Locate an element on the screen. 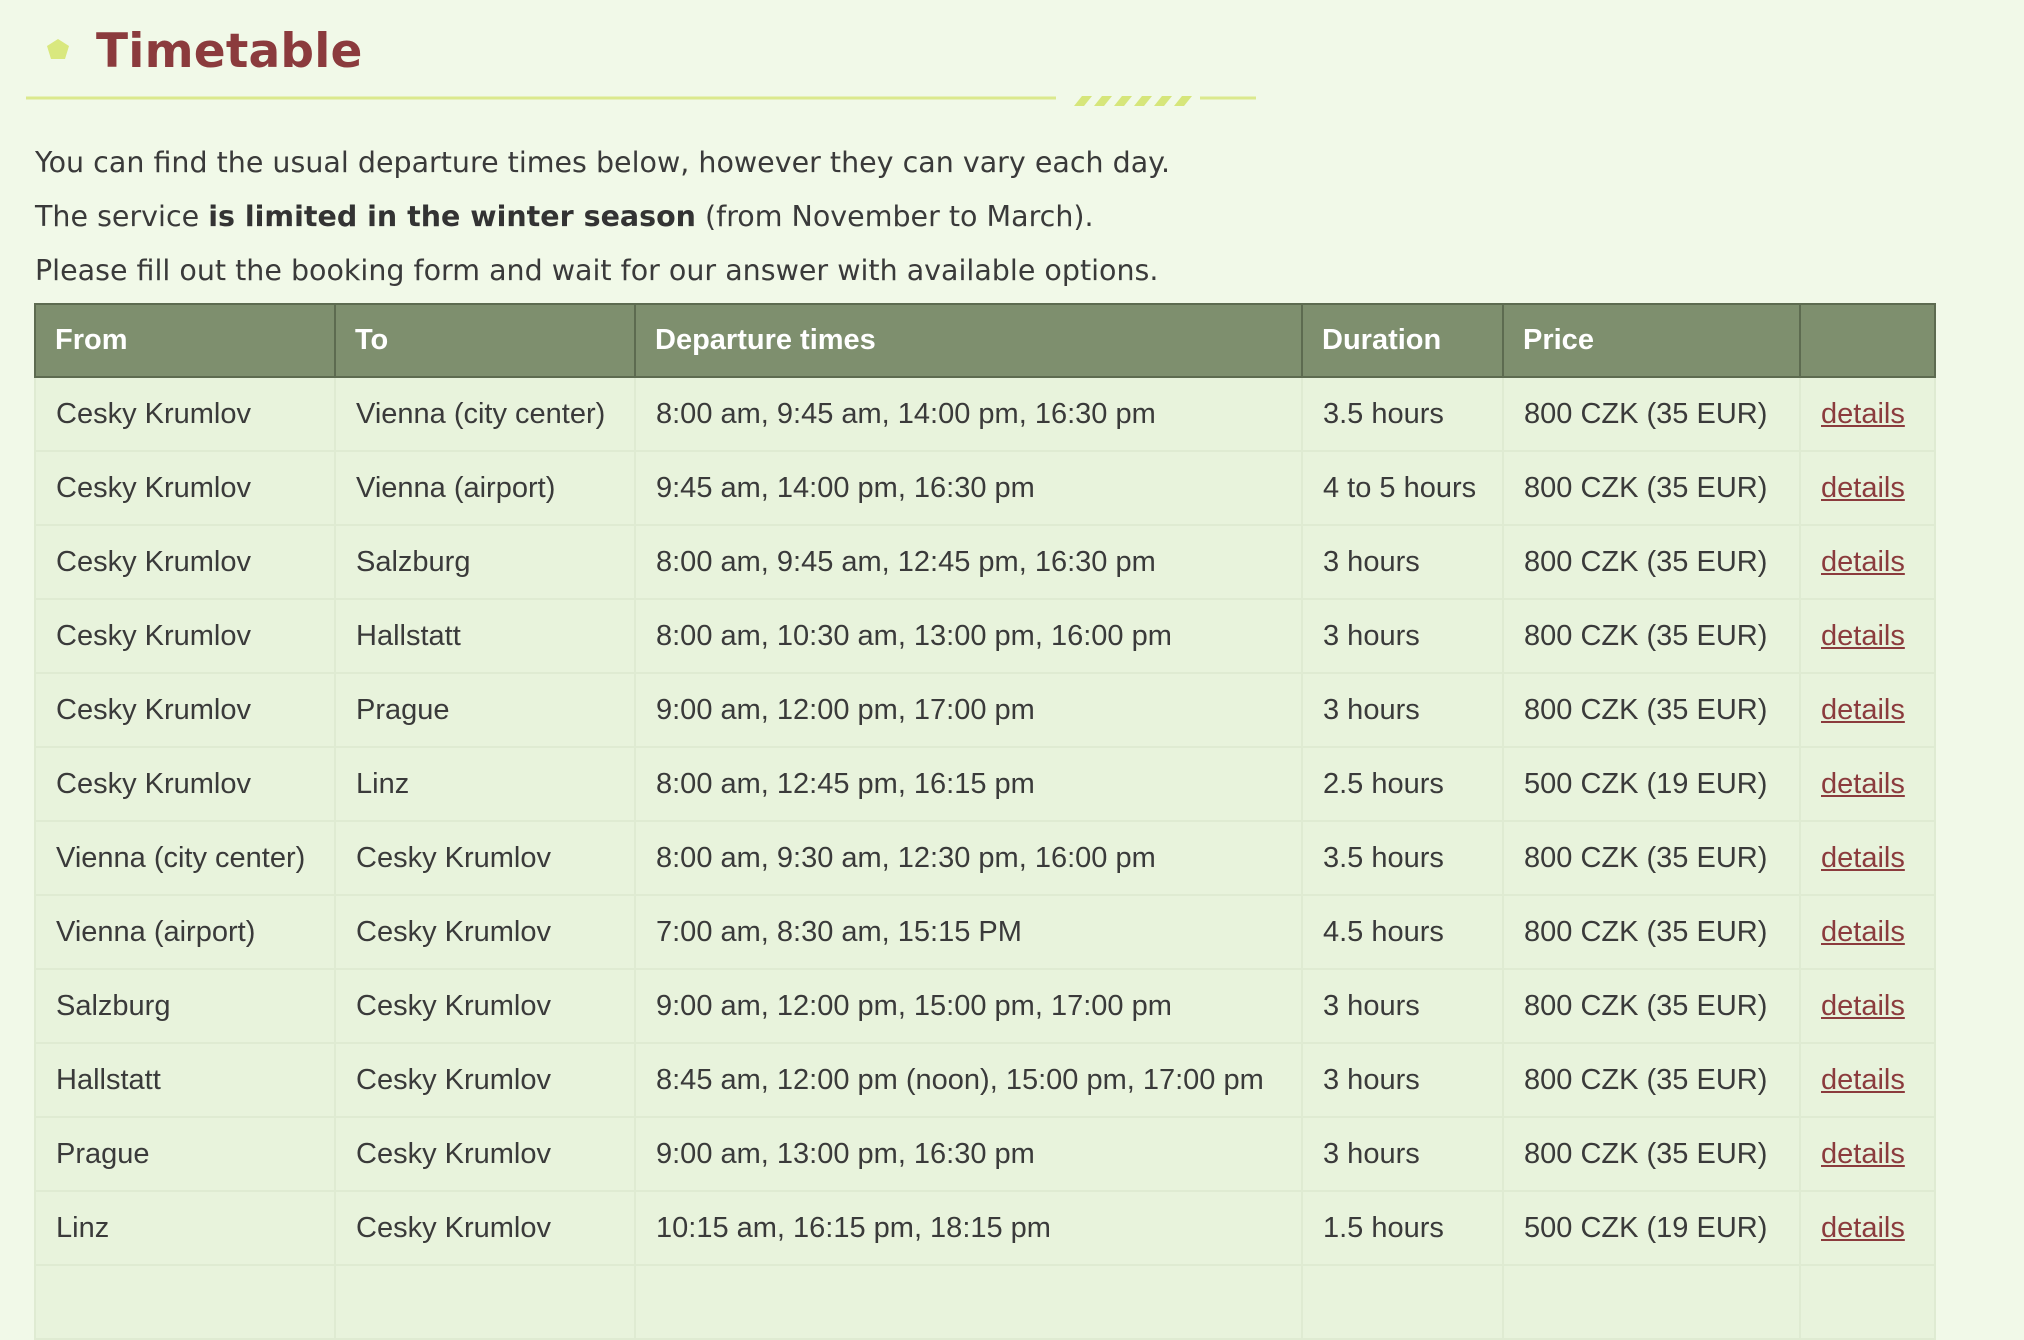  cell-to: Linz is located at coordinates (485, 784).